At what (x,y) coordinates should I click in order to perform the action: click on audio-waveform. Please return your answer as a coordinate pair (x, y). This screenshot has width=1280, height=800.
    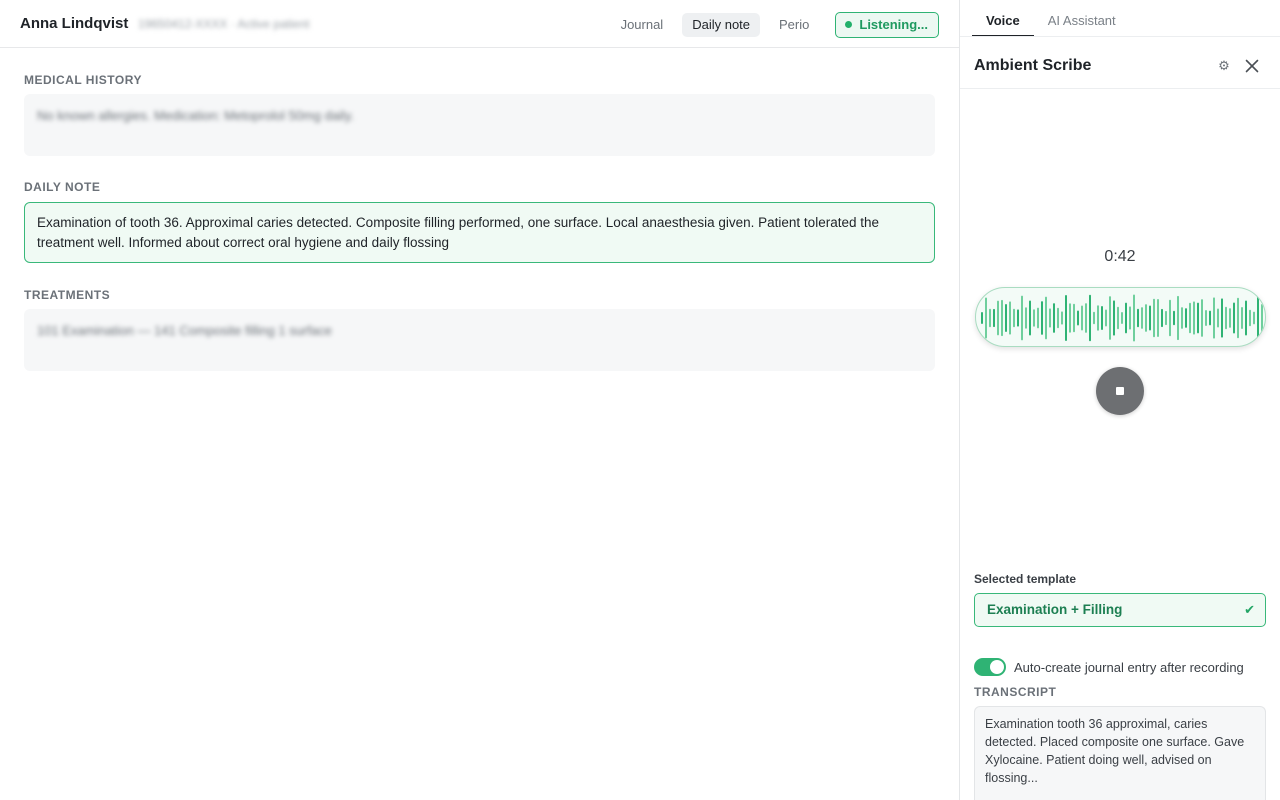
    Looking at the image, I should click on (1120, 317).